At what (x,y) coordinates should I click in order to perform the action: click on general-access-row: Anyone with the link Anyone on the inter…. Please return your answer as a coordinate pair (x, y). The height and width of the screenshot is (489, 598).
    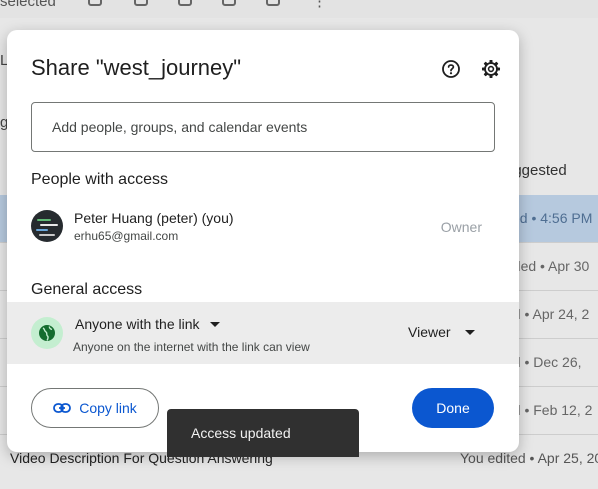
    Looking at the image, I should click on (263, 333).